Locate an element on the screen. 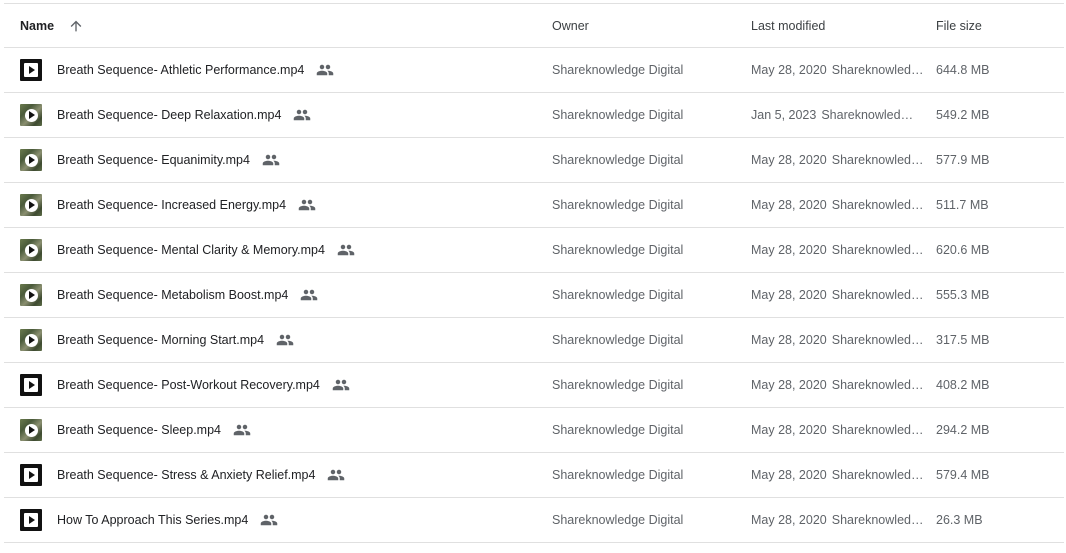 The height and width of the screenshot is (553, 1066). file-size-cell: 26.3 MB is located at coordinates (996, 520).